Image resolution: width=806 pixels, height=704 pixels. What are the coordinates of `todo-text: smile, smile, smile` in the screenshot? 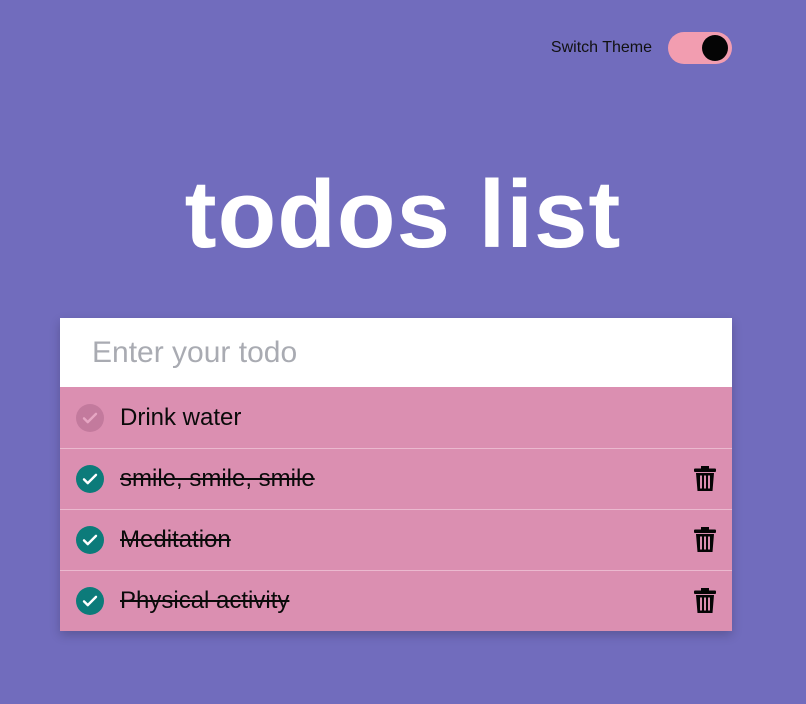 It's located at (217, 478).